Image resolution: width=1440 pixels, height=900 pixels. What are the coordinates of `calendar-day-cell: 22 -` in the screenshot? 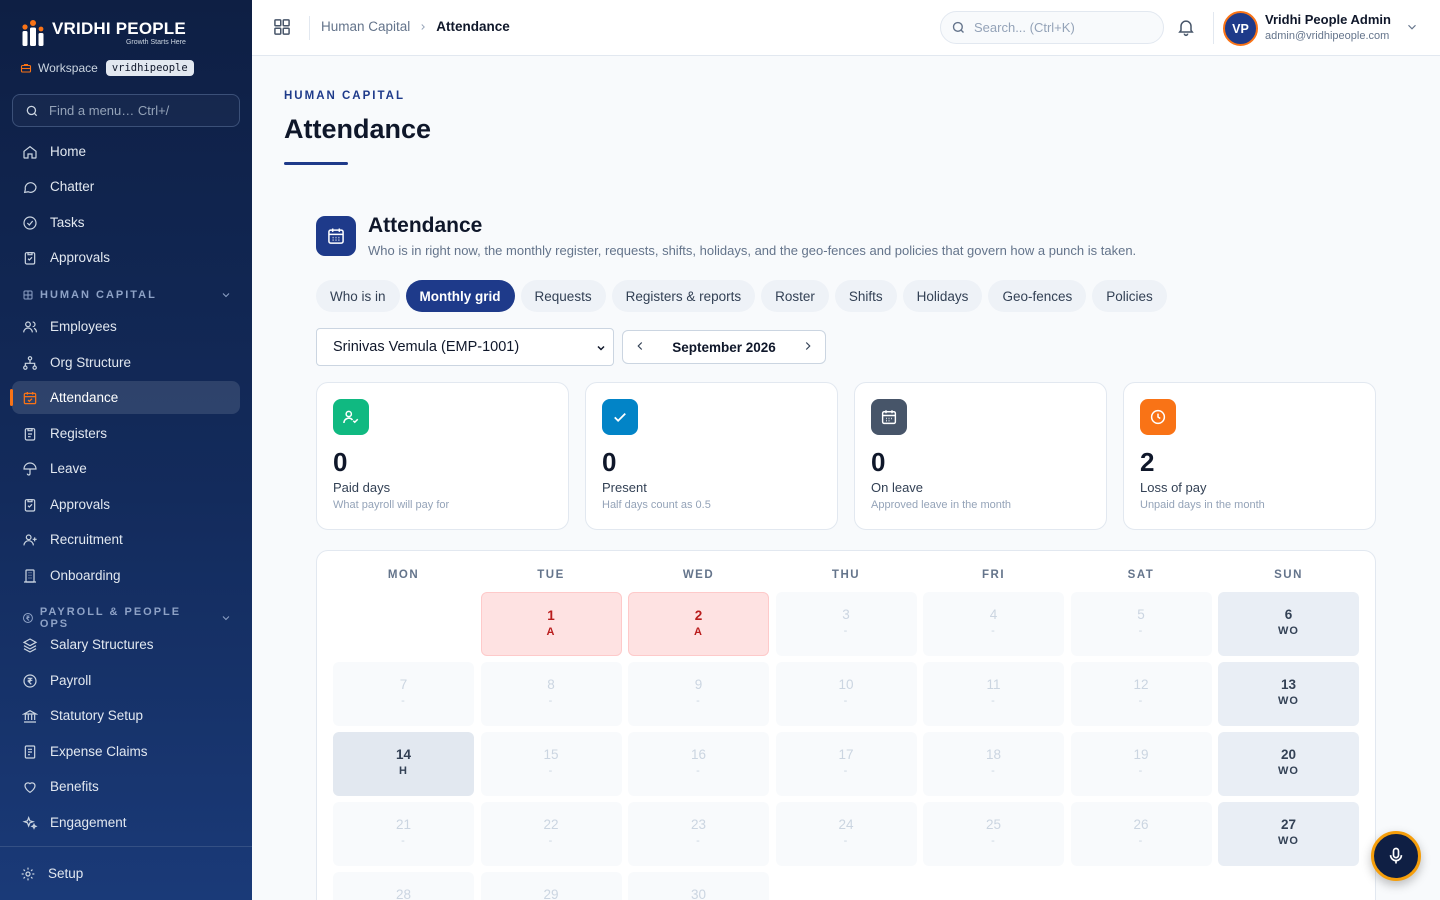 It's located at (551, 834).